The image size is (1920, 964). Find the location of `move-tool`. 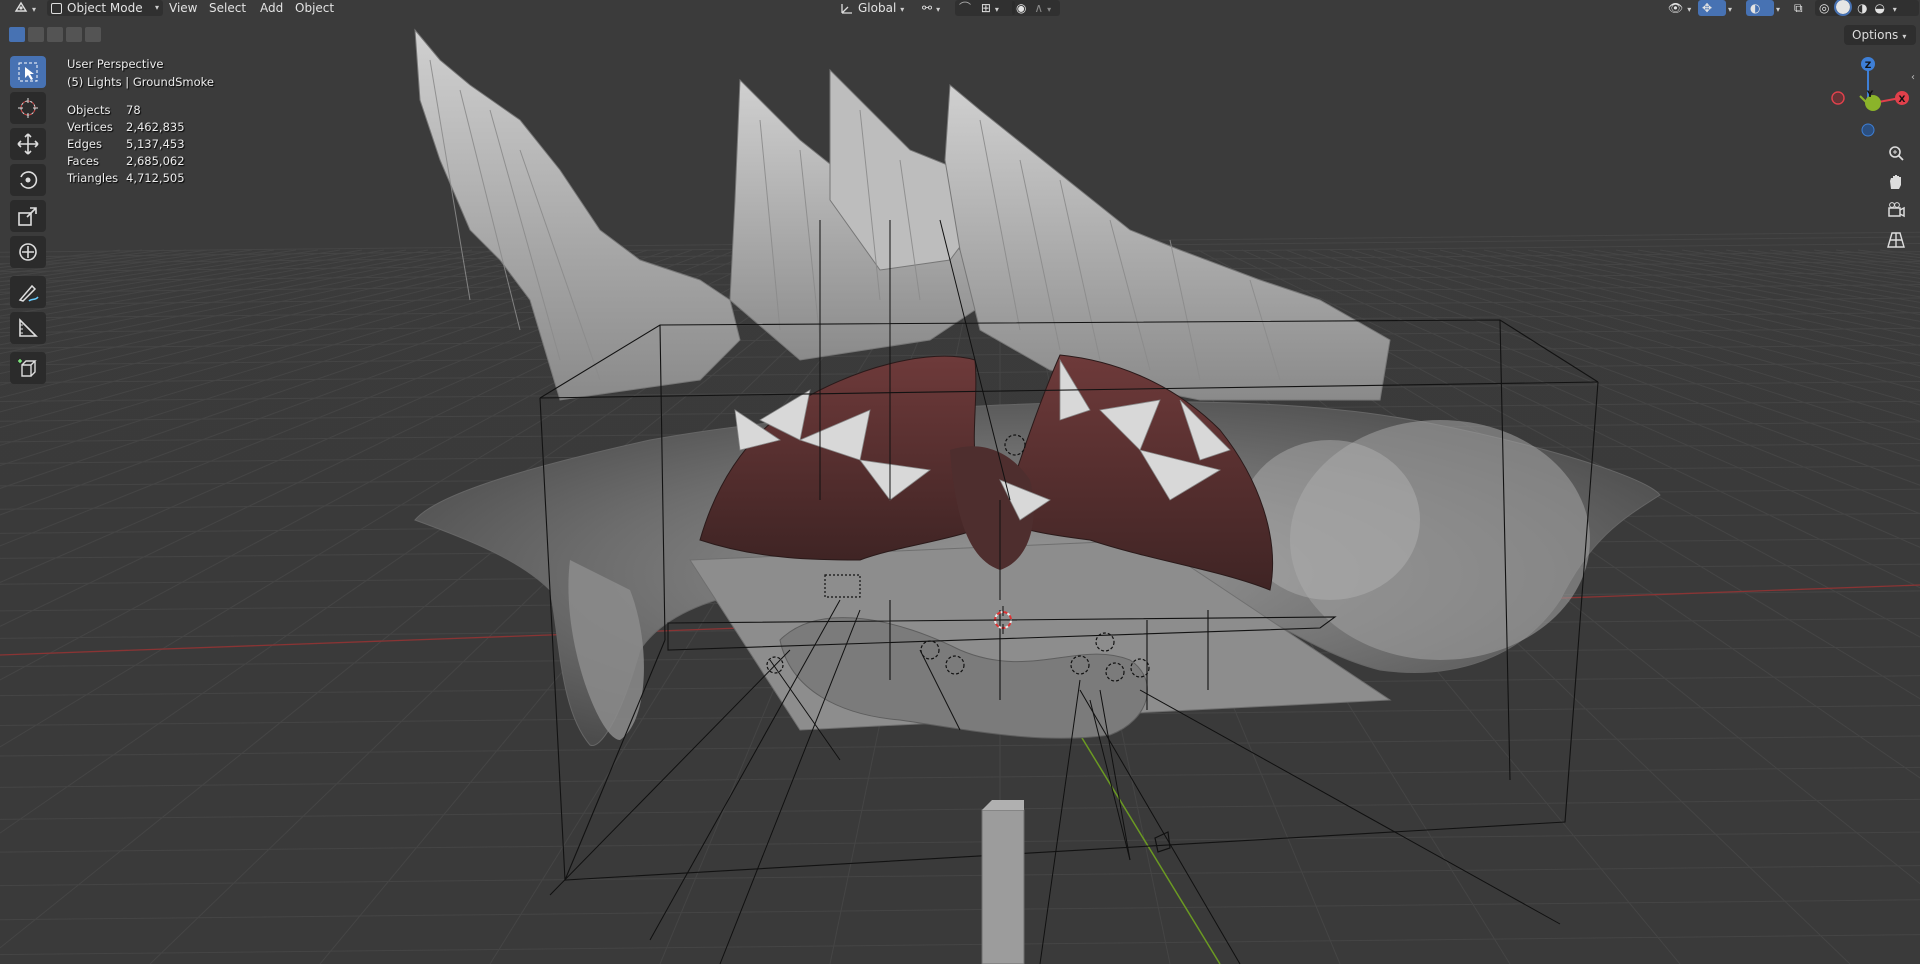

move-tool is located at coordinates (28, 144).